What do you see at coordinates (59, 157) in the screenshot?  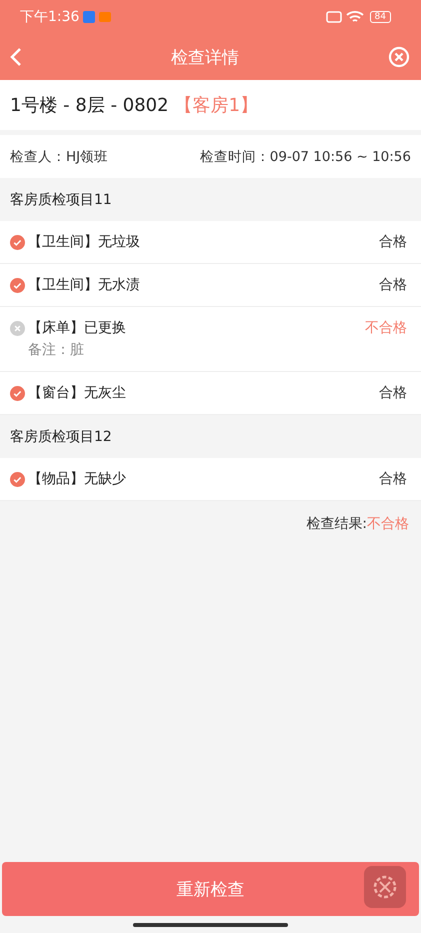 I see `inspector-label: 检查人：HJ领班` at bounding box center [59, 157].